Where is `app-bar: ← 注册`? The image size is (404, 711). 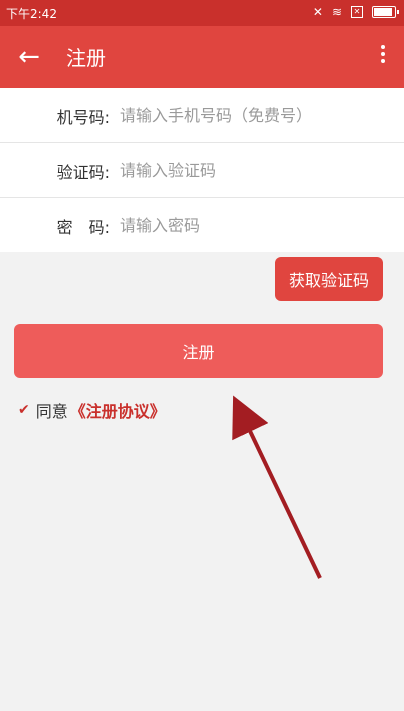 app-bar: ← 注册 is located at coordinates (202, 57).